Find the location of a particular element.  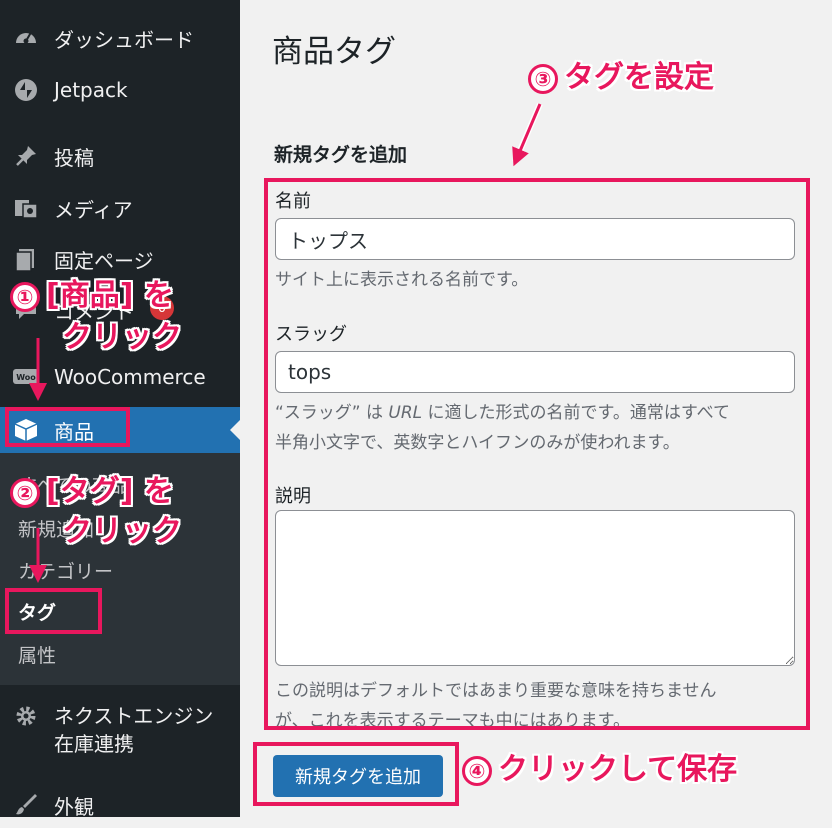

annotation-step1-line1: ① [商品] を is located at coordinates (92, 292).